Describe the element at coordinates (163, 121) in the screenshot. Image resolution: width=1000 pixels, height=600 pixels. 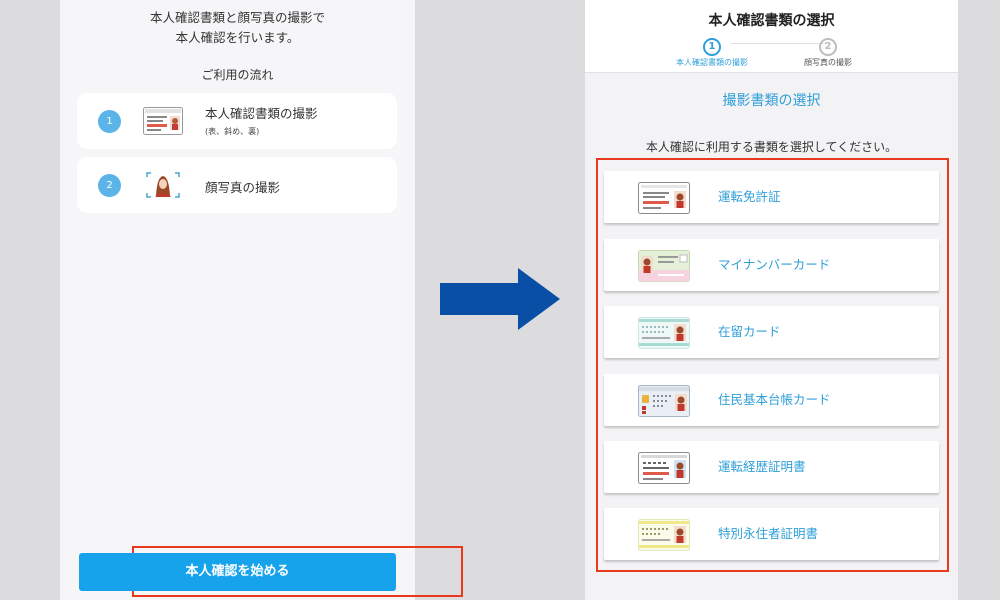
I see `id-card-icon` at that location.